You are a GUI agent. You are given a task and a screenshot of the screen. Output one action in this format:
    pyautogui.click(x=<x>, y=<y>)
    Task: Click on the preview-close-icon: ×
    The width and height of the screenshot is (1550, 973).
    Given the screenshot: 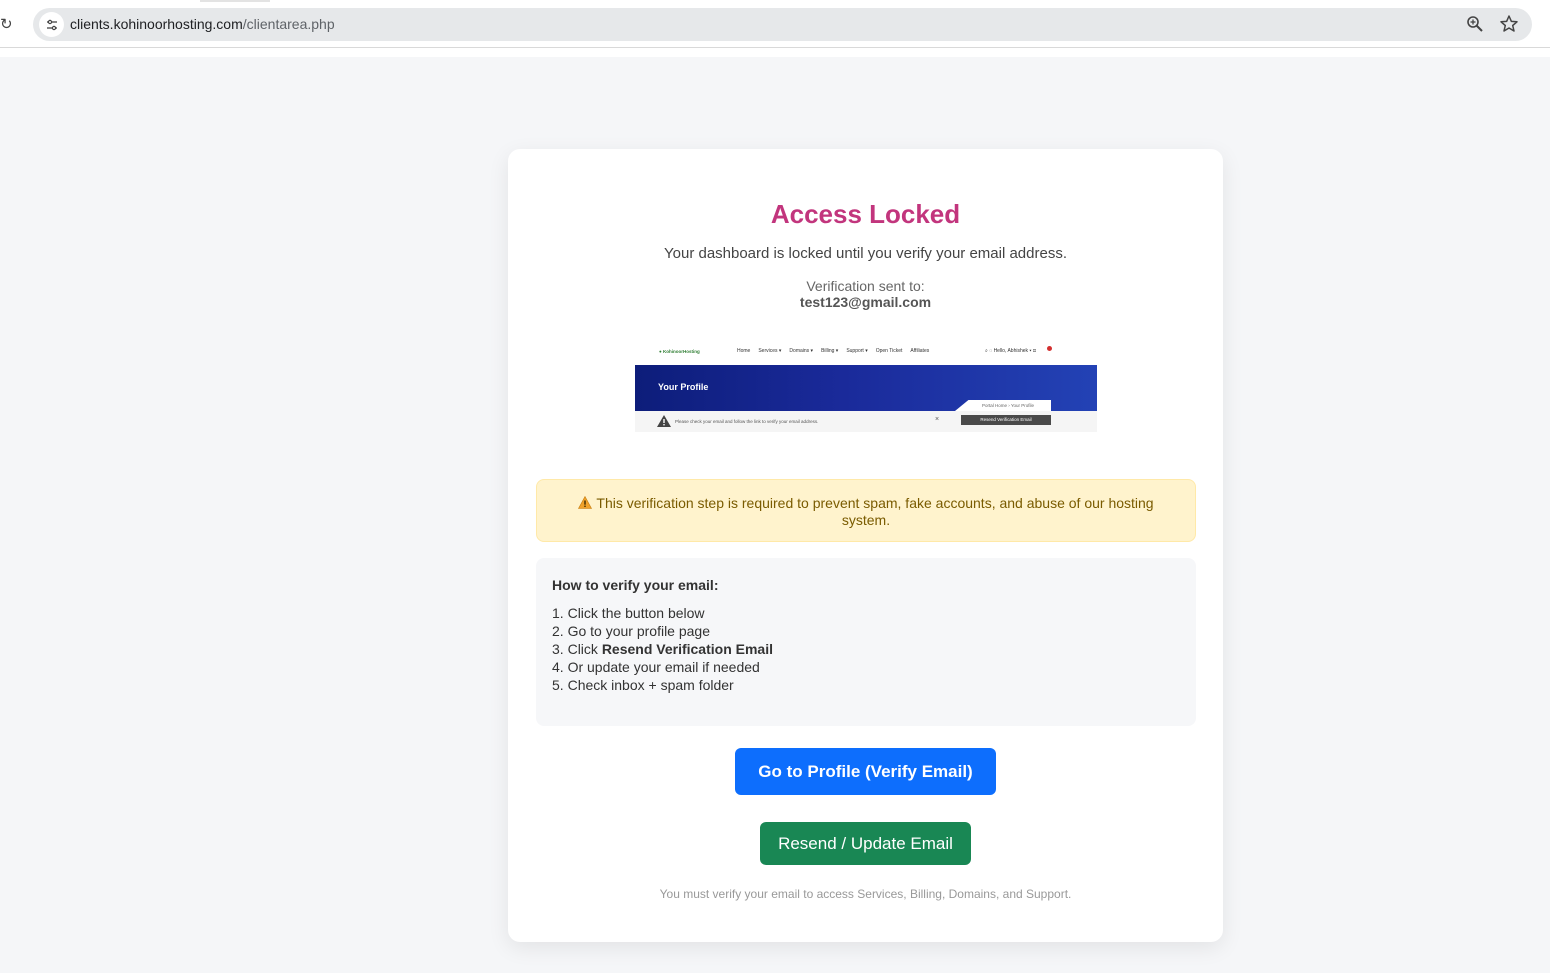 What is the action you would take?
    pyautogui.click(x=937, y=419)
    